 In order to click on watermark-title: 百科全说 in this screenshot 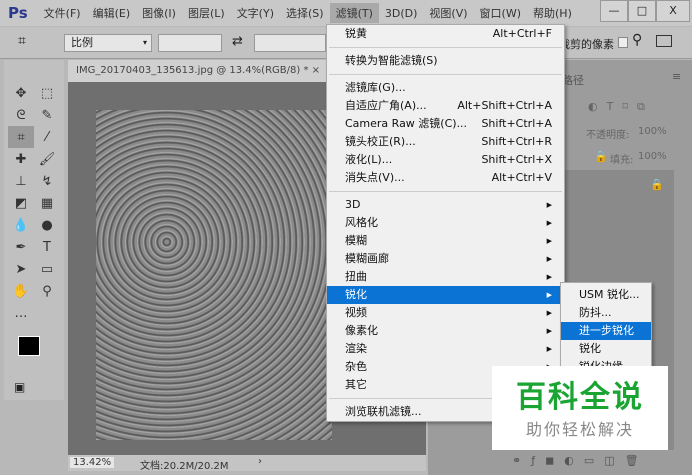, I will do `click(580, 397)`.